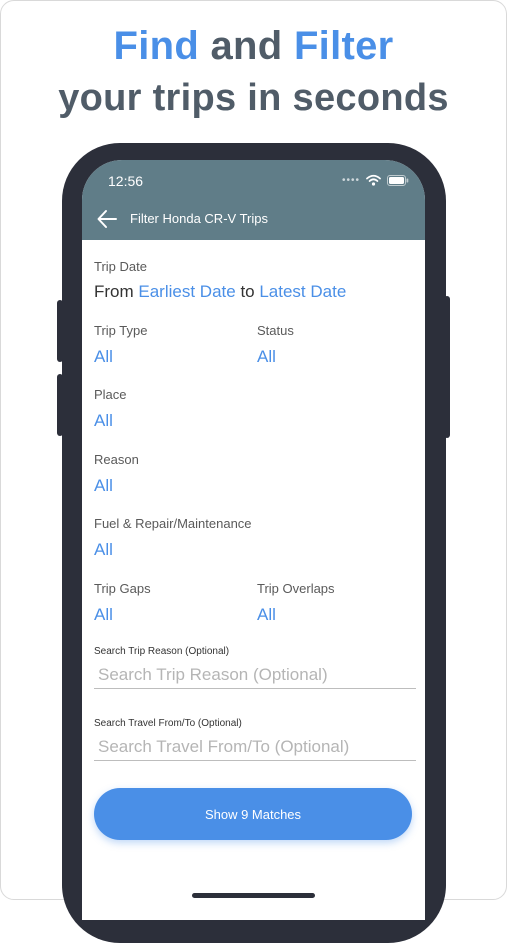  What do you see at coordinates (107, 219) in the screenshot?
I see `arrow-left-icon` at bounding box center [107, 219].